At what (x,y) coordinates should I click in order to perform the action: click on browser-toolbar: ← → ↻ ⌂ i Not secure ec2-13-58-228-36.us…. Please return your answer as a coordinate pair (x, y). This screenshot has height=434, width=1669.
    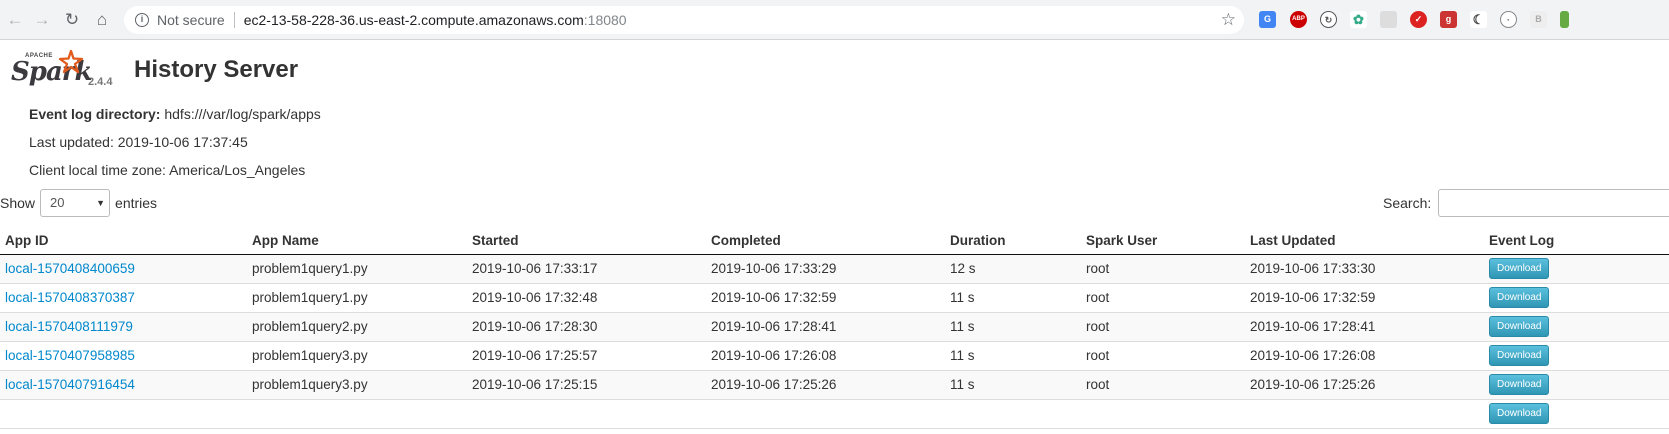
    Looking at the image, I should click on (834, 20).